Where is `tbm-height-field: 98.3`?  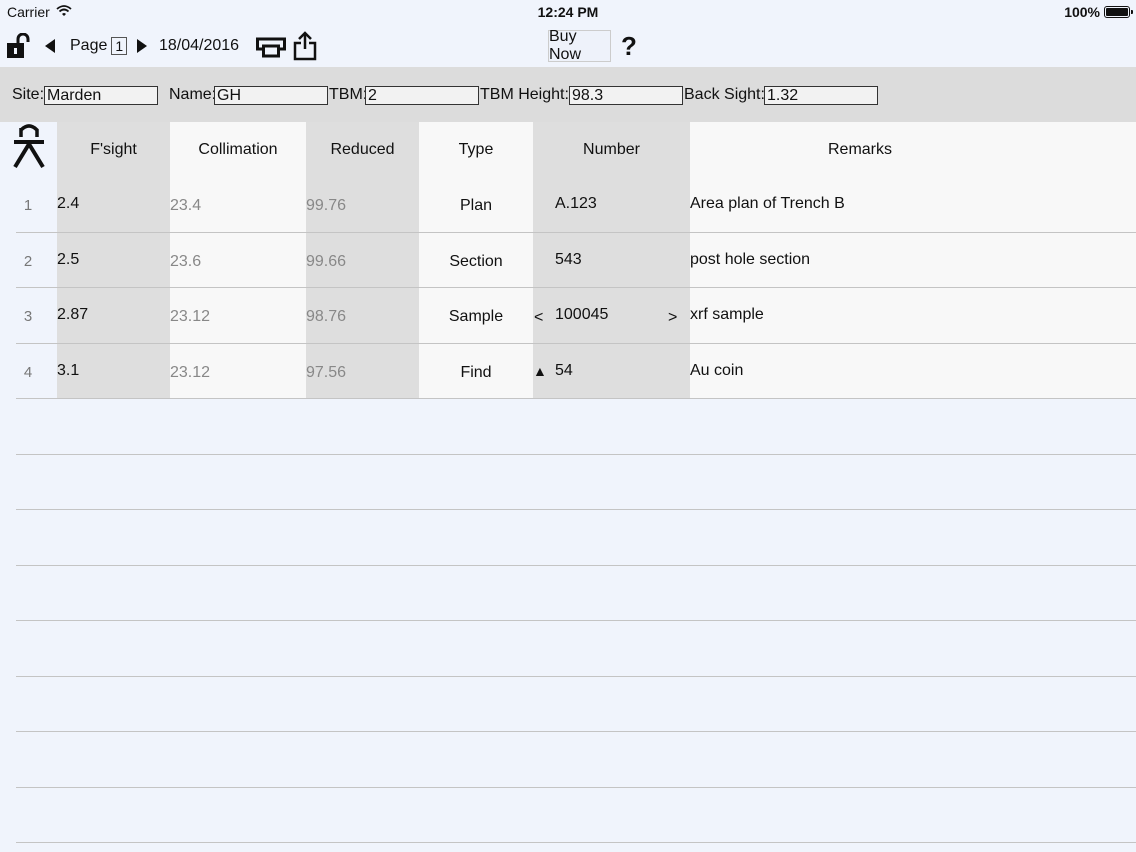 tbm-height-field: 98.3 is located at coordinates (626, 95).